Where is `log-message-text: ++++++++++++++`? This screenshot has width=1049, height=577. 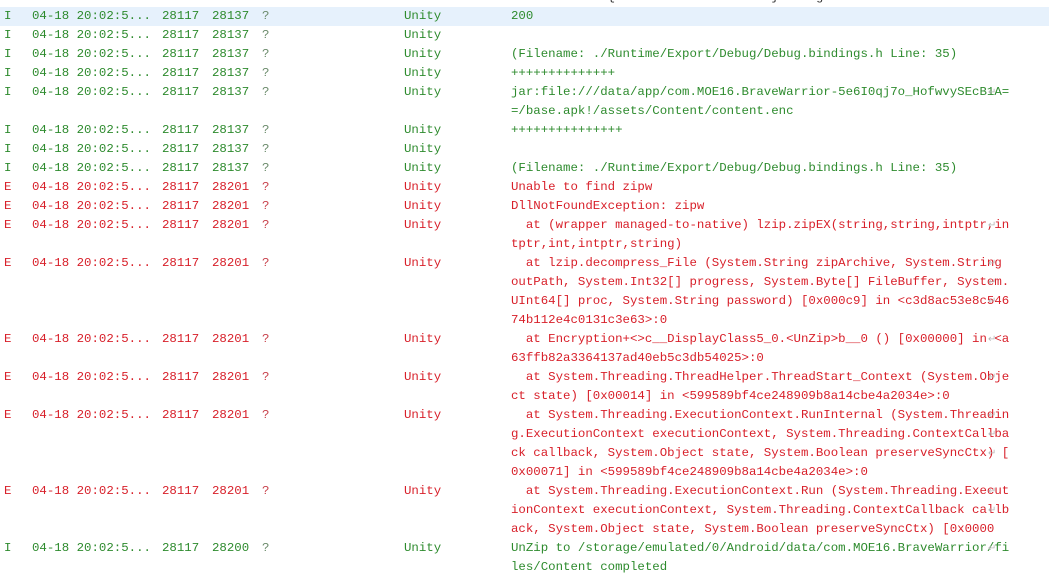 log-message-text: ++++++++++++++ is located at coordinates (563, 73).